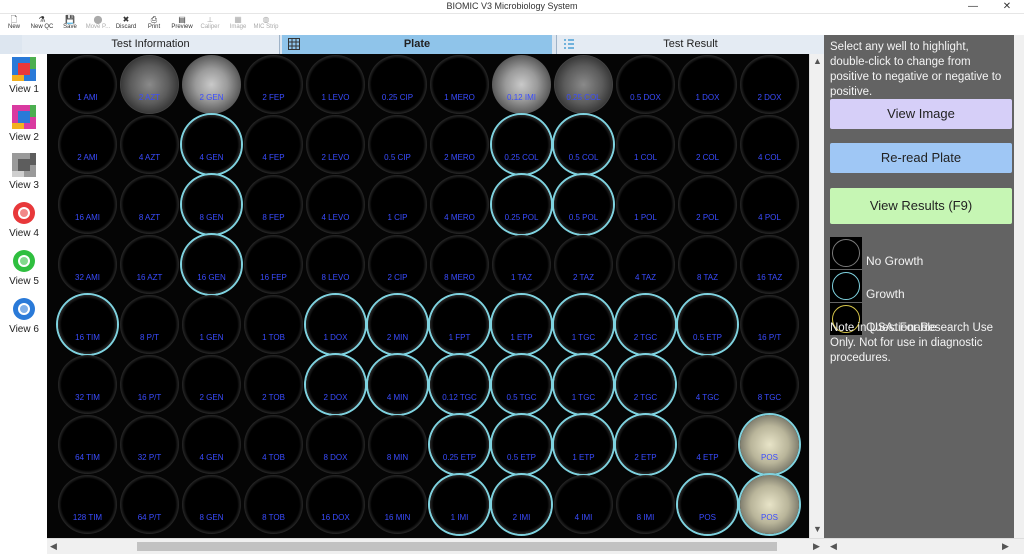  I want to click on plate-well: 2 IMI, so click(521, 504).